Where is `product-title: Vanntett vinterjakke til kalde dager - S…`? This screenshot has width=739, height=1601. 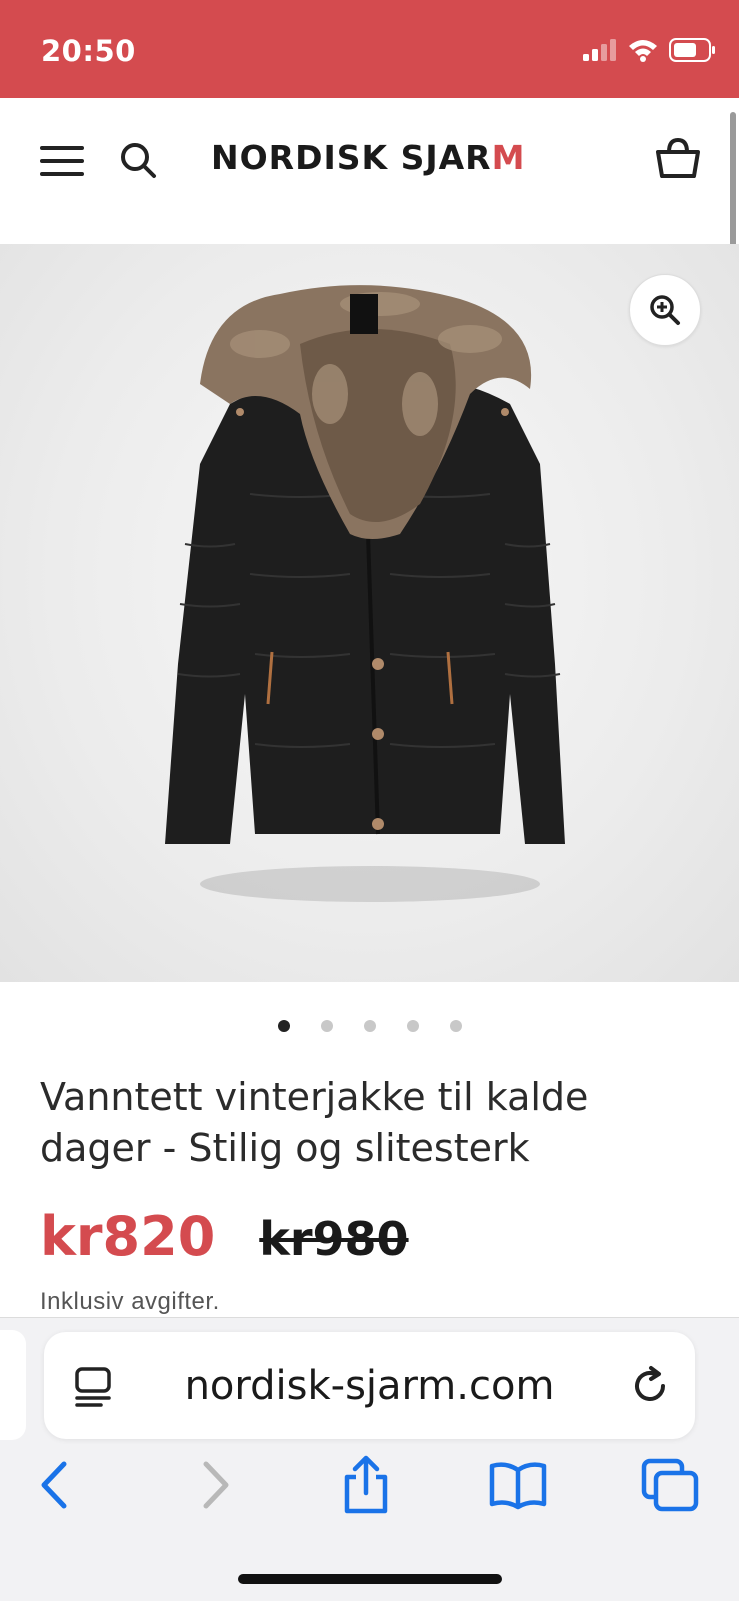 product-title: Vanntett vinterjakke til kalde dager - S… is located at coordinates (314, 1122).